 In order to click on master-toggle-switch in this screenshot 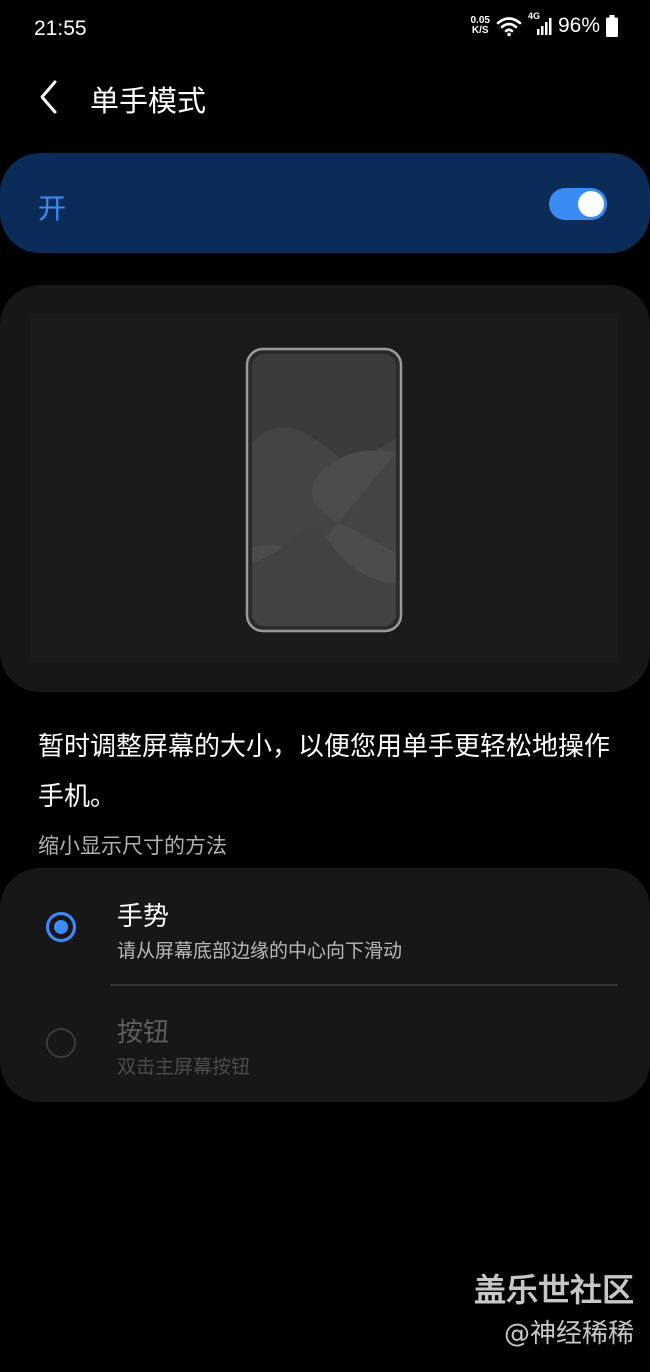, I will do `click(578, 204)`.